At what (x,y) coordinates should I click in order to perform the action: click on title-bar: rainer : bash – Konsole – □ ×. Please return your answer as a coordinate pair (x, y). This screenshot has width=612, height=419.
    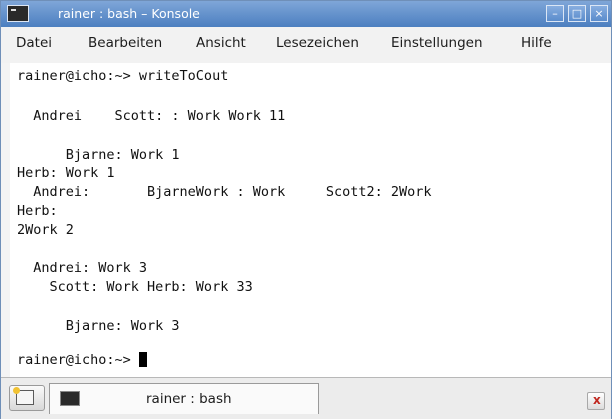
    Looking at the image, I should click on (306, 14).